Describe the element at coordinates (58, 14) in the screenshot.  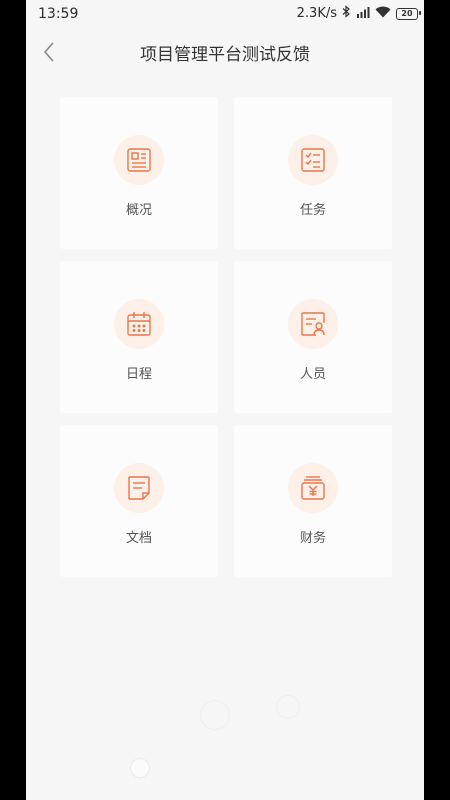
I see `status-time: 13:59` at that location.